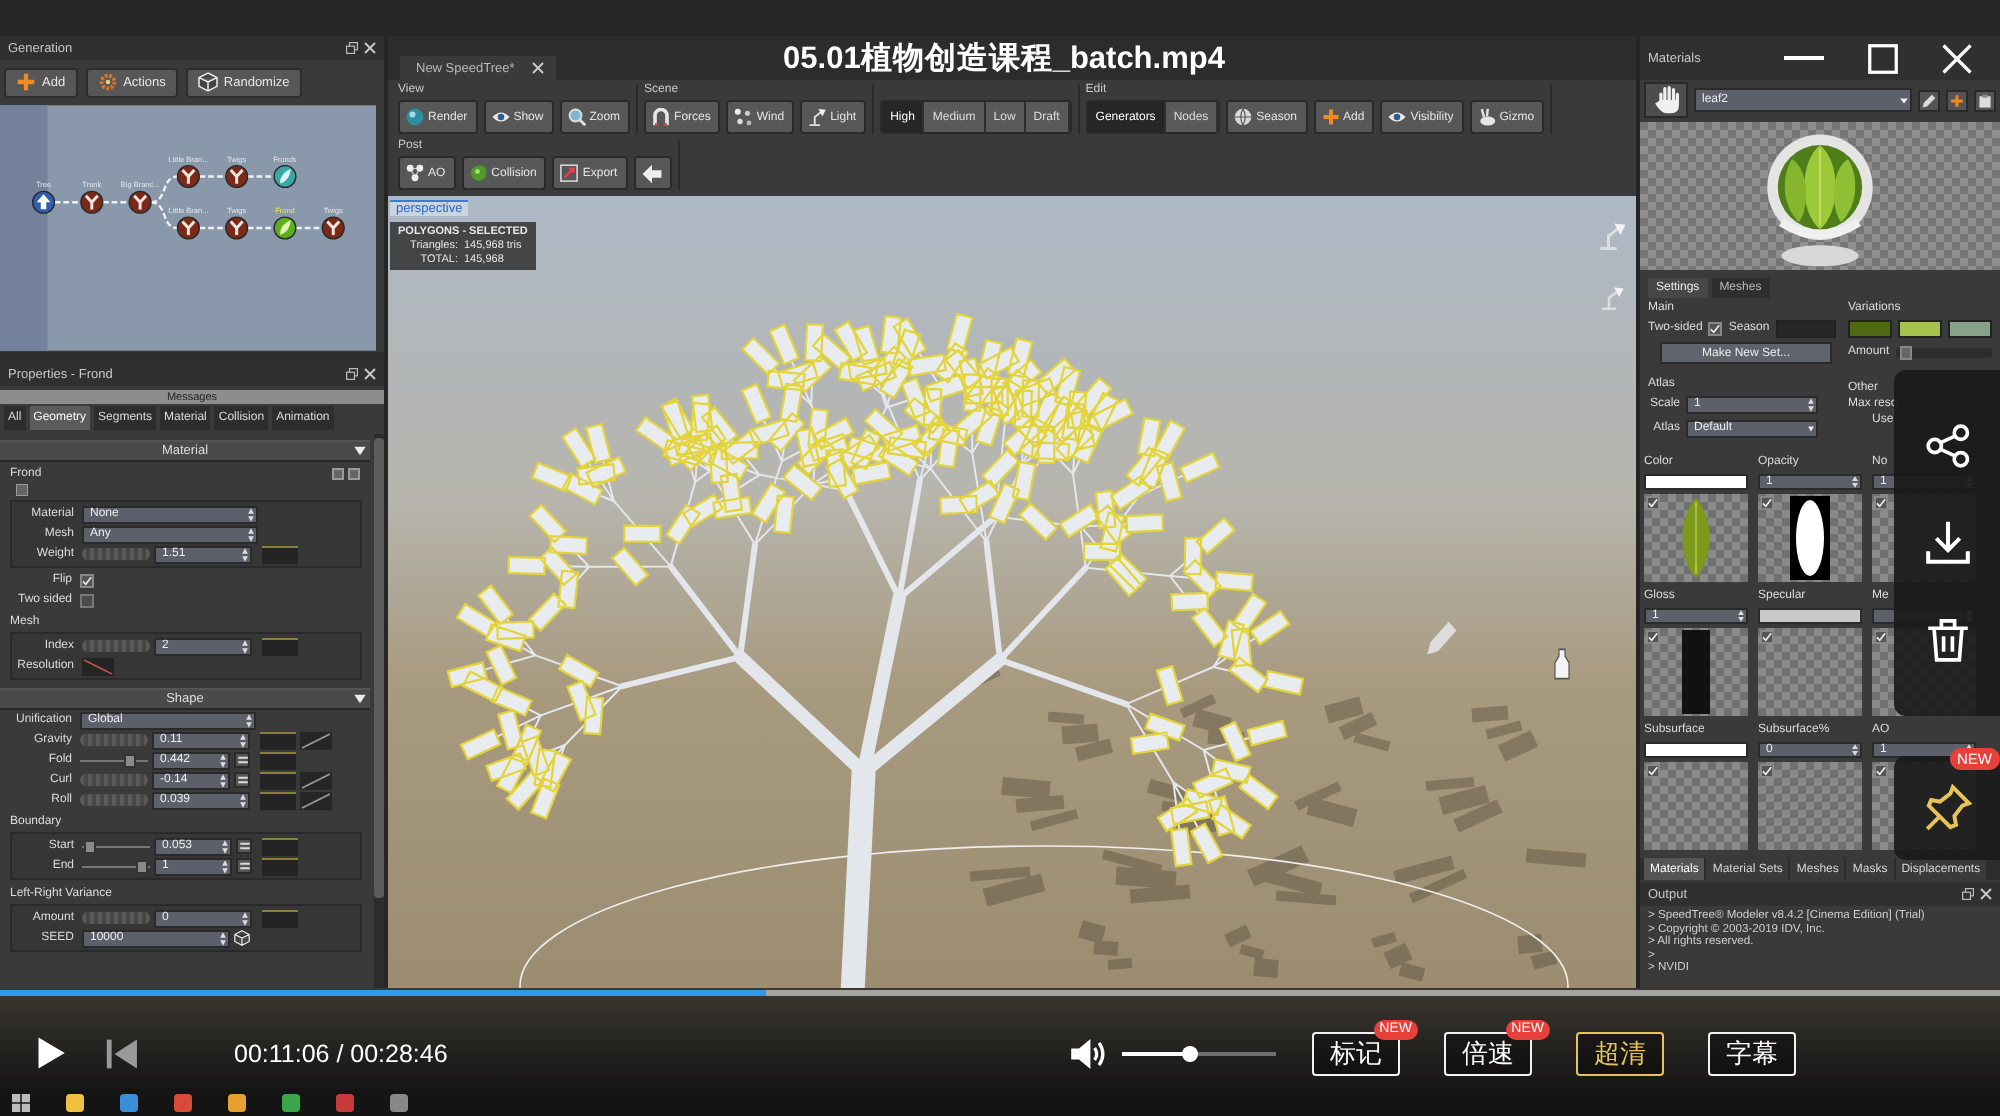 The image size is (2000, 1116). Describe the element at coordinates (1957, 58) in the screenshot. I see `close-button` at that location.